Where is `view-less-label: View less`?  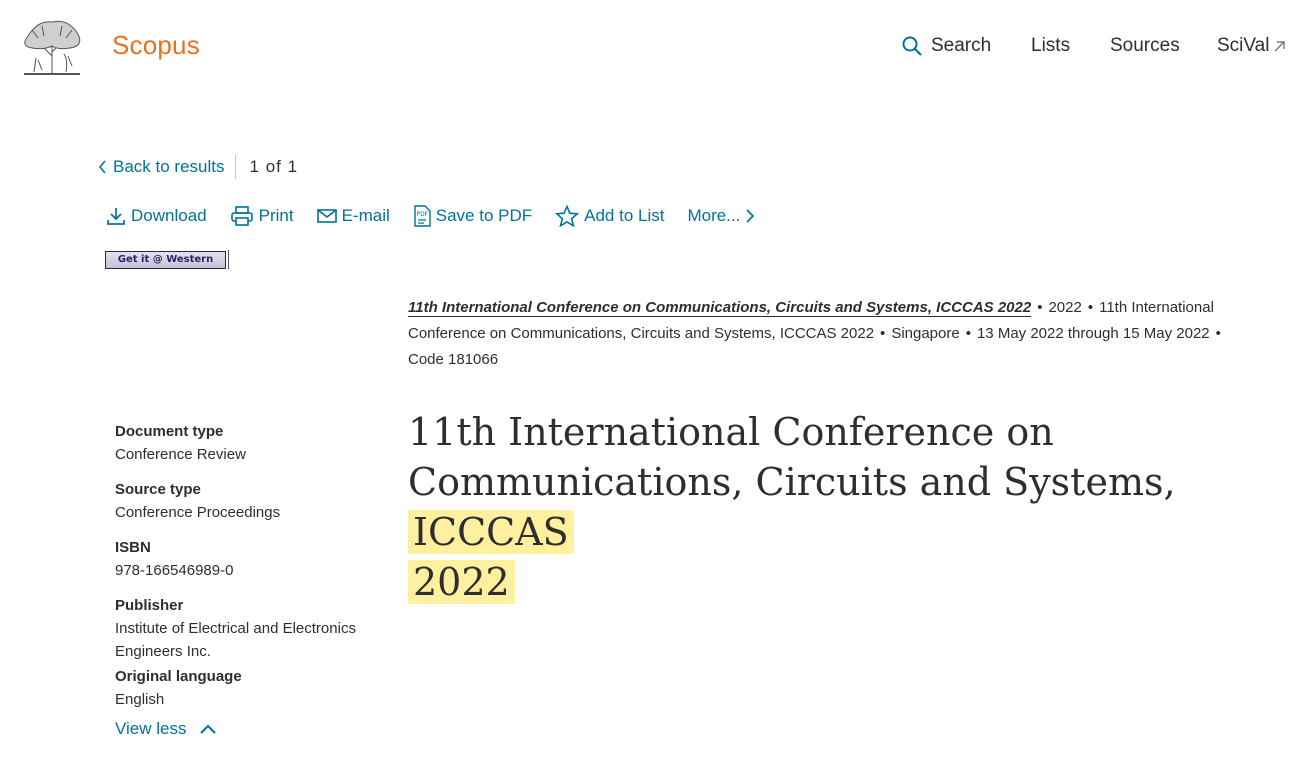 view-less-label: View less is located at coordinates (151, 728).